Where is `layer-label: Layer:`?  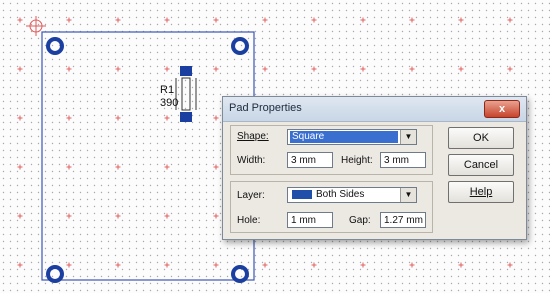 layer-label: Layer: is located at coordinates (251, 195).